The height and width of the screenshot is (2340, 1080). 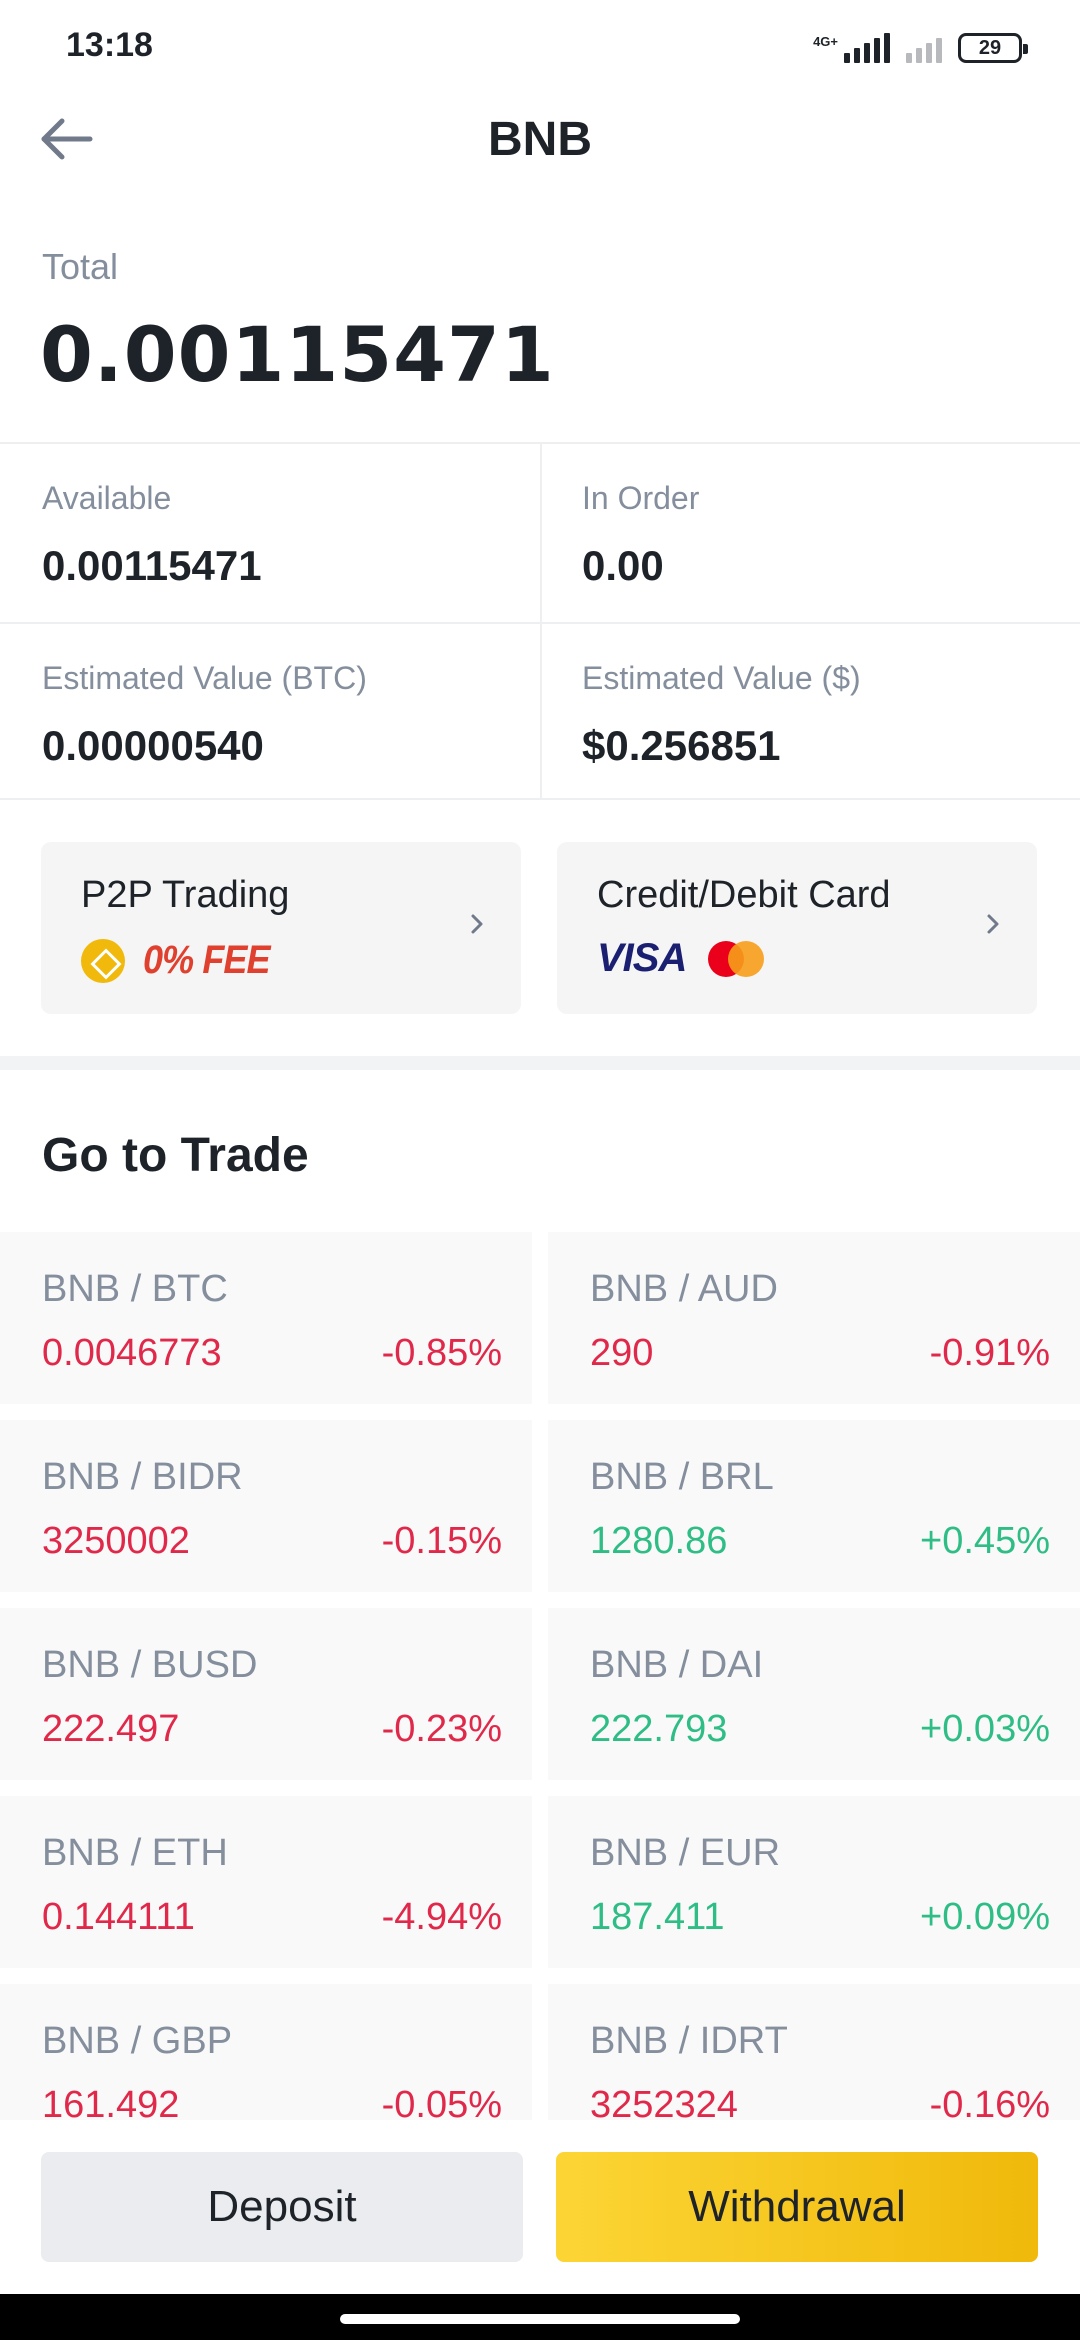 What do you see at coordinates (270, 713) in the screenshot?
I see `est-btc-cell: Estimated Value (BTC) 0.00000540` at bounding box center [270, 713].